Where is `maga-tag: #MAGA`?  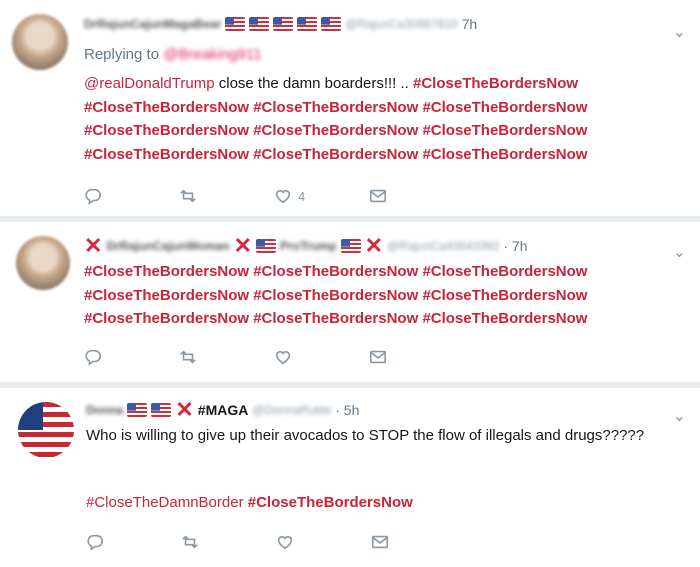 maga-tag: #MAGA is located at coordinates (223, 410).